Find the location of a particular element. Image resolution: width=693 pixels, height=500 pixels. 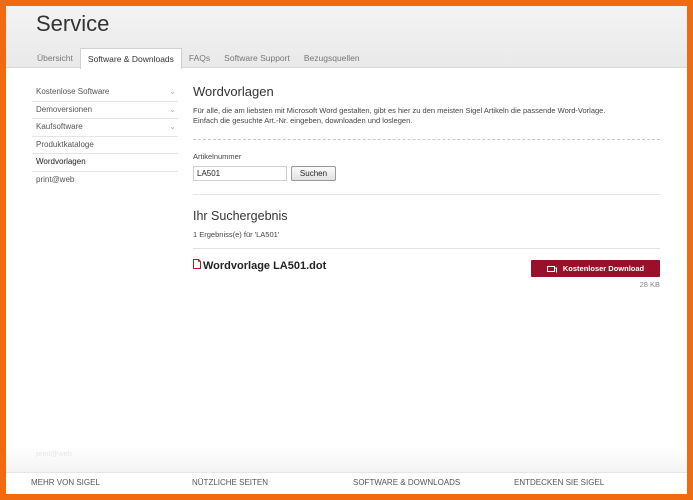

results-heading: Ihr Suchergebnis is located at coordinates (240, 216).